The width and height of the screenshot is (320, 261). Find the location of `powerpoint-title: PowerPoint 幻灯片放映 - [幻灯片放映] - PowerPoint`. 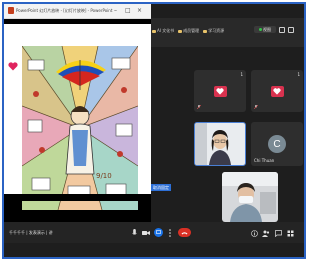

powerpoint-title: PowerPoint 幻灯片放映 - [幻灯片放映] - PowerPoint is located at coordinates (64, 10).